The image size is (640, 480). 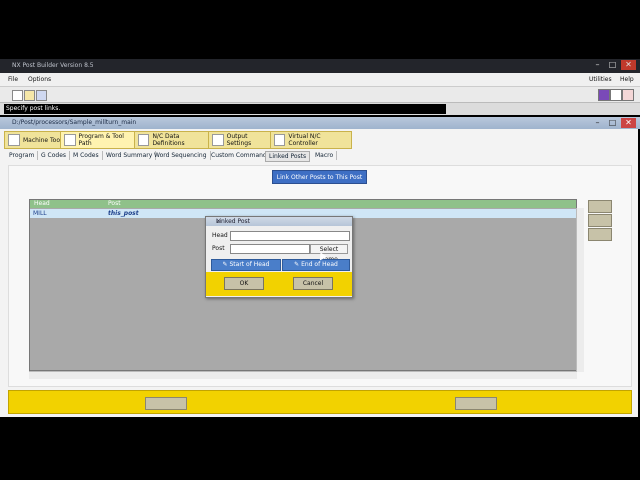 What do you see at coordinates (319, 264) in the screenshot?
I see `end-of-head-label: End of Head` at bounding box center [319, 264].